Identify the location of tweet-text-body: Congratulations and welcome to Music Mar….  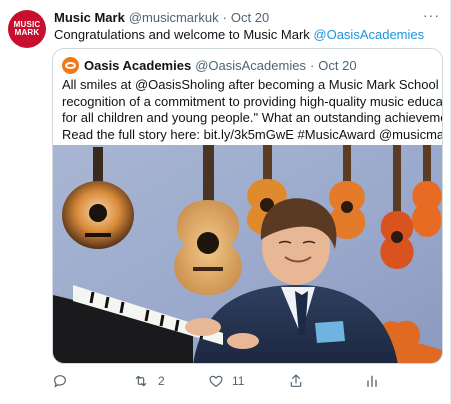
(184, 34).